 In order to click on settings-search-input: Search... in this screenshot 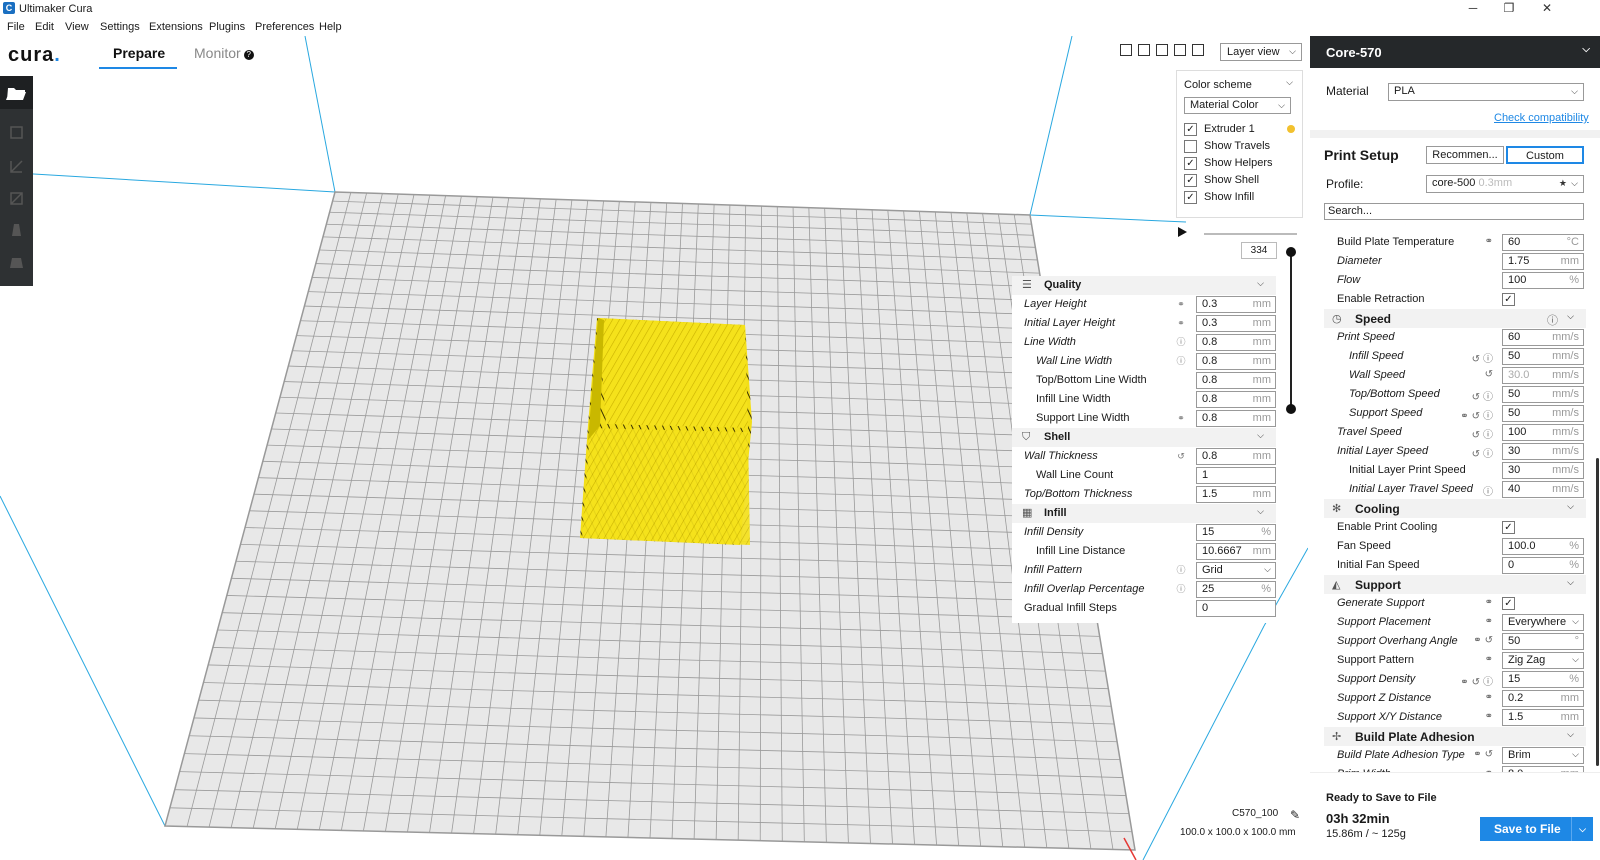, I will do `click(1454, 211)`.